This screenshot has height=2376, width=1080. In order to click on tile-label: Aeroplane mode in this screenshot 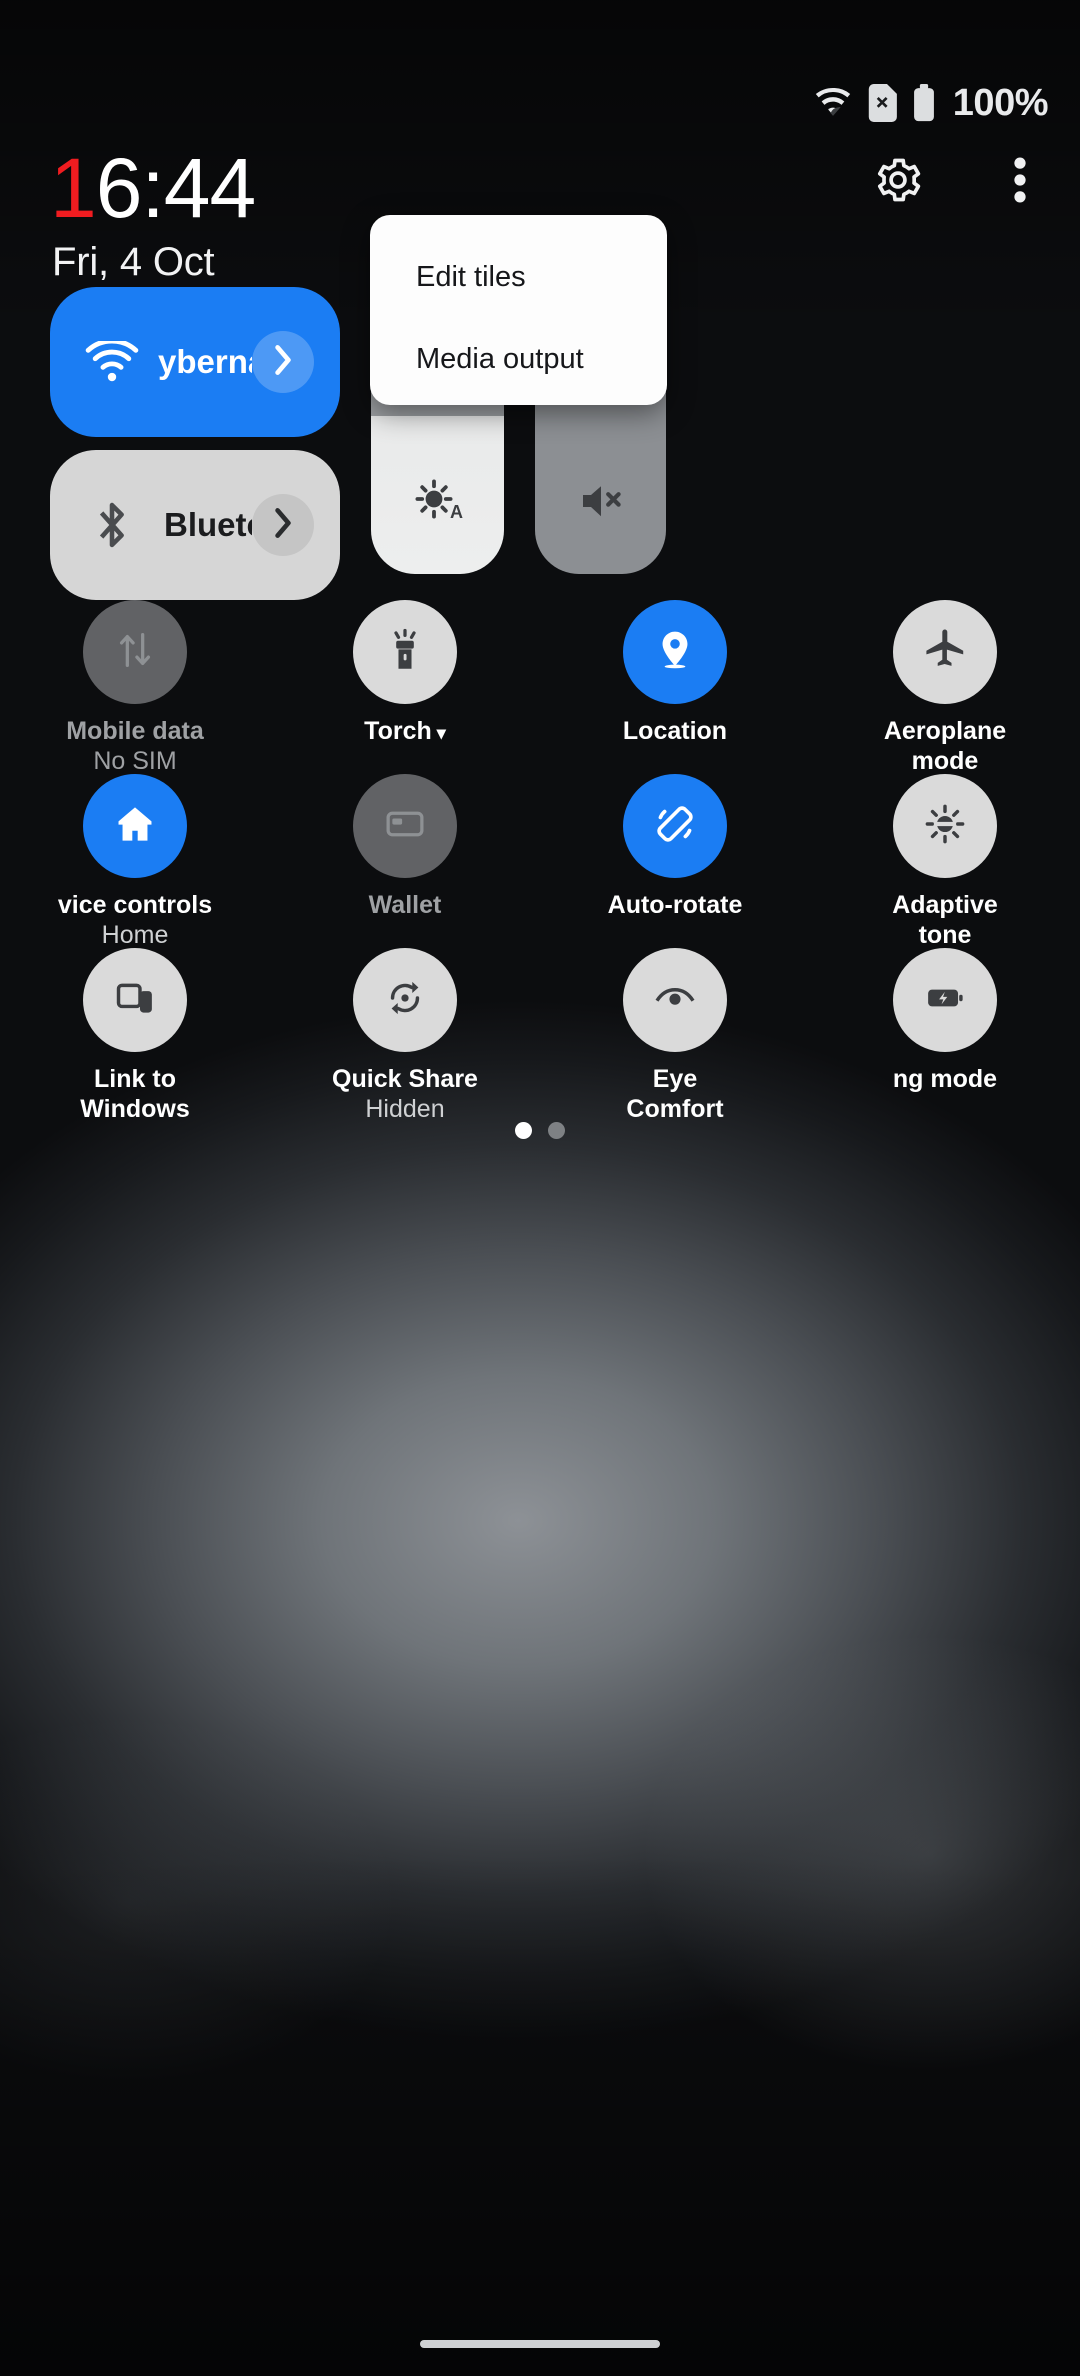, I will do `click(945, 746)`.